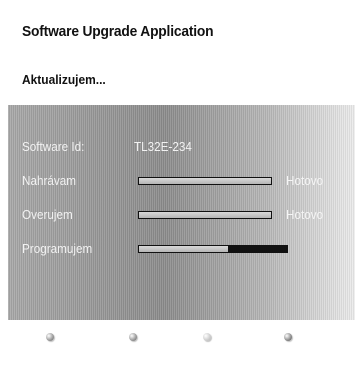 The image size is (363, 380). What do you see at coordinates (181, 339) in the screenshot?
I see `color-button-bar` at bounding box center [181, 339].